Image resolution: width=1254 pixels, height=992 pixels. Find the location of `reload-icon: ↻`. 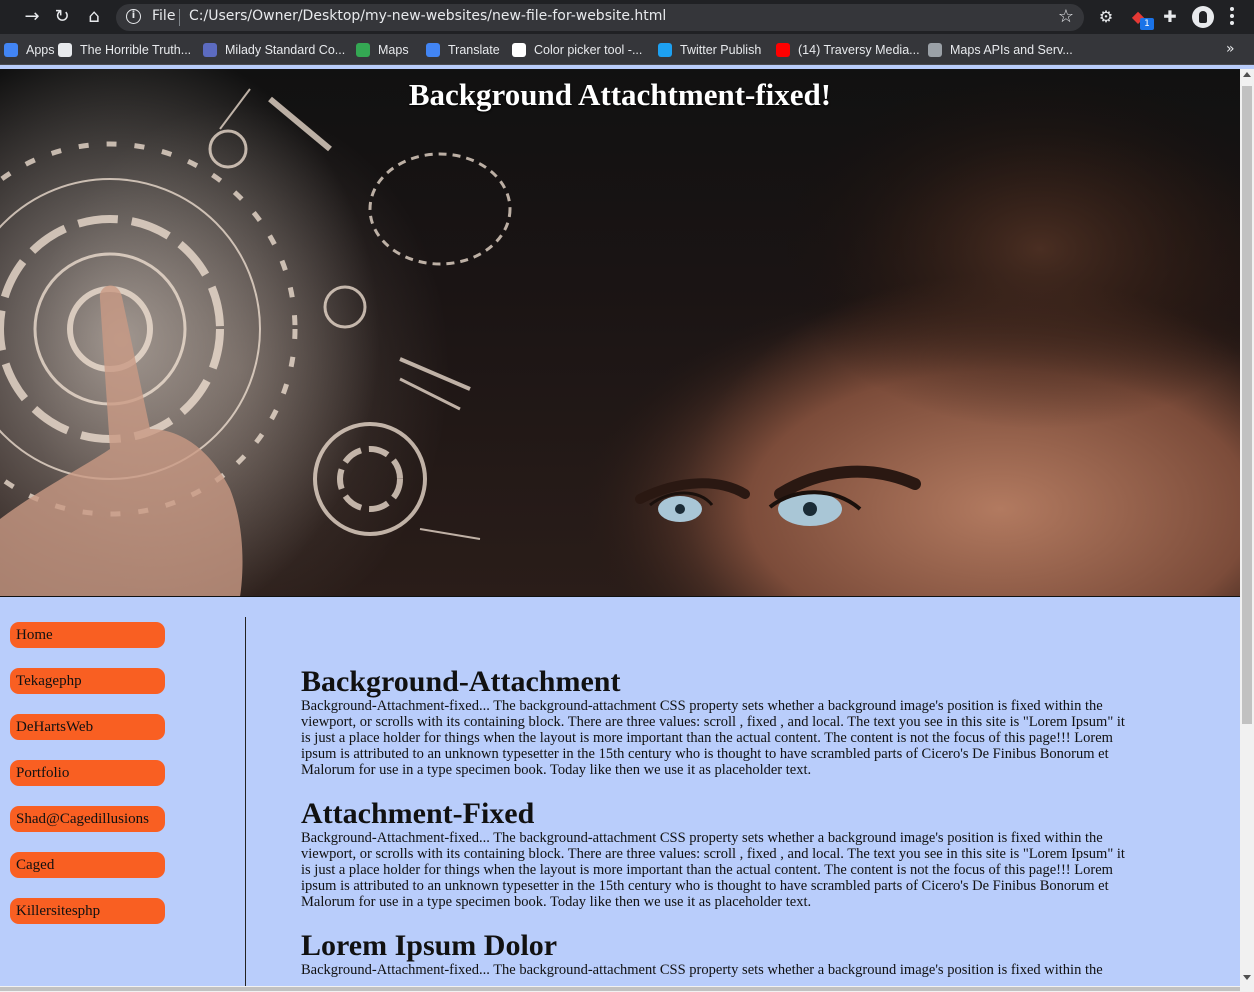

reload-icon: ↻ is located at coordinates (62, 17).